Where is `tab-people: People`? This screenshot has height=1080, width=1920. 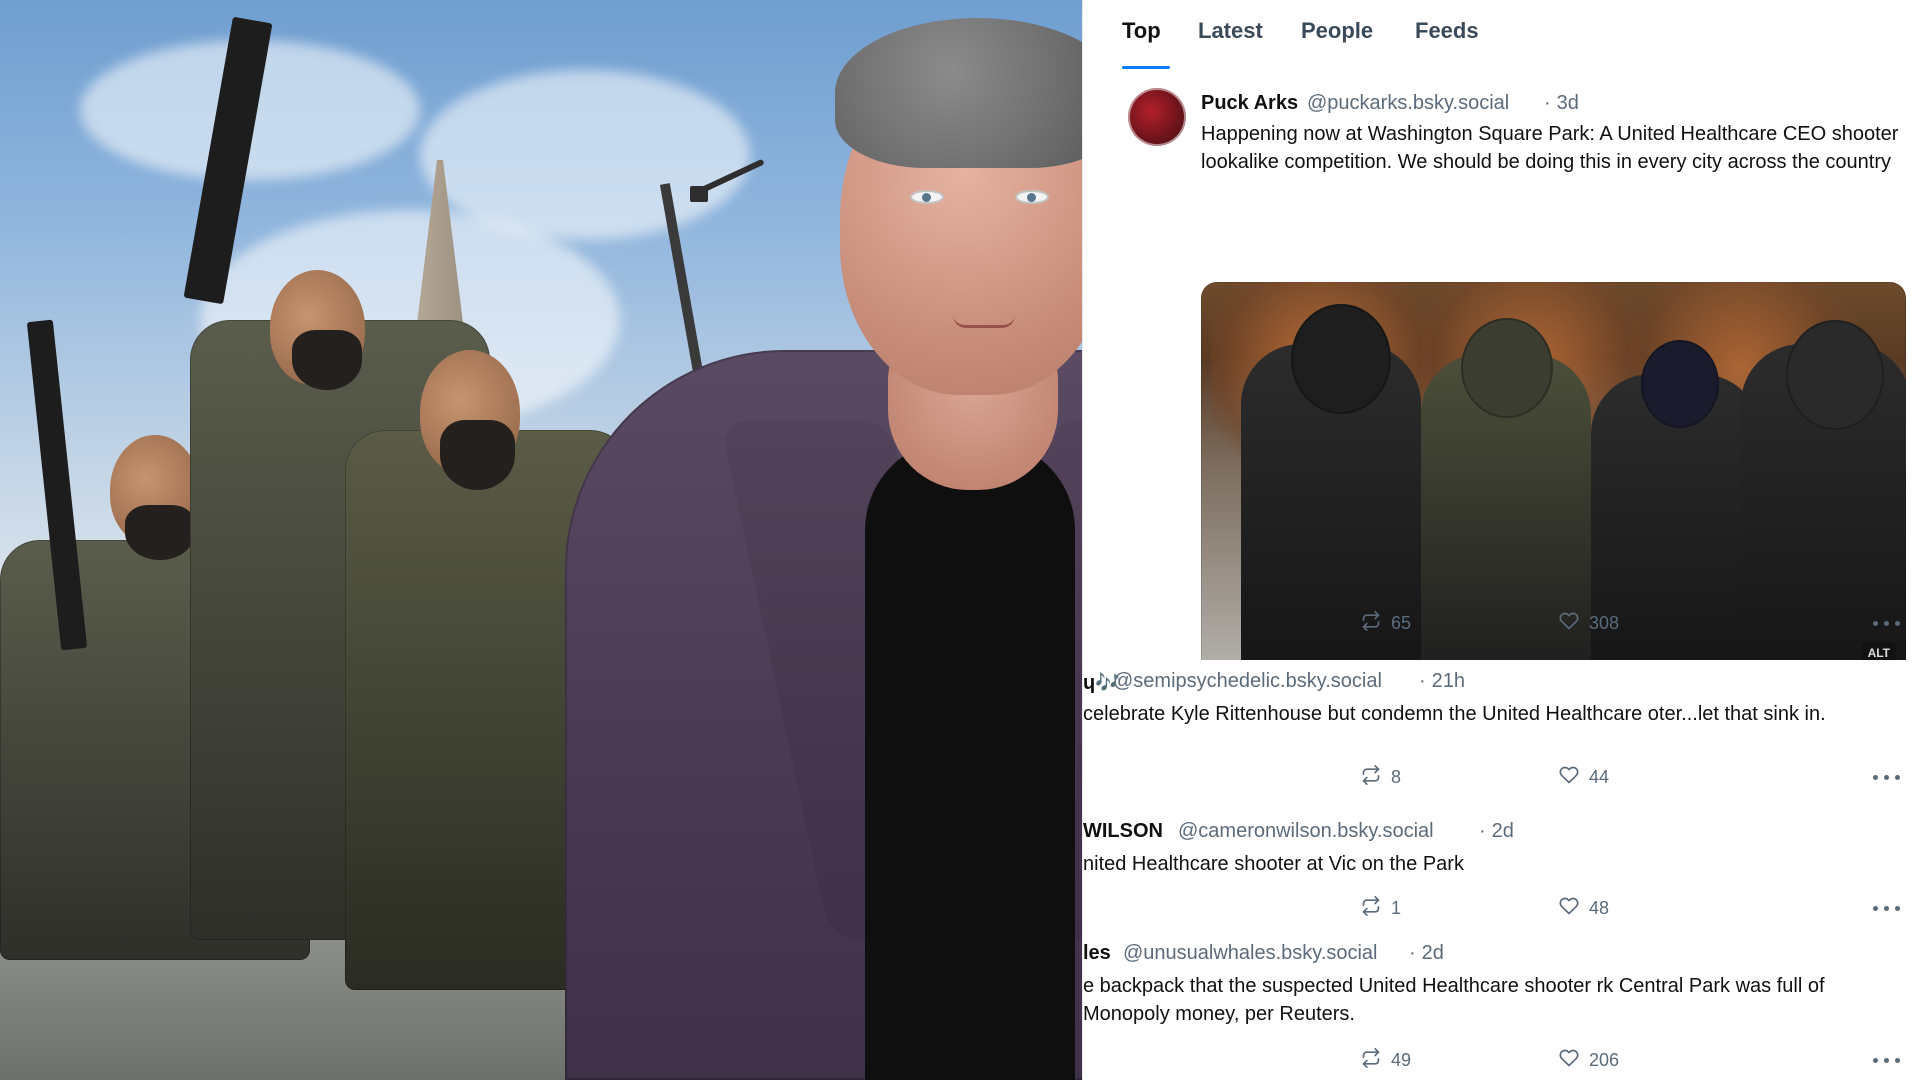 tab-people: People is located at coordinates (1337, 31).